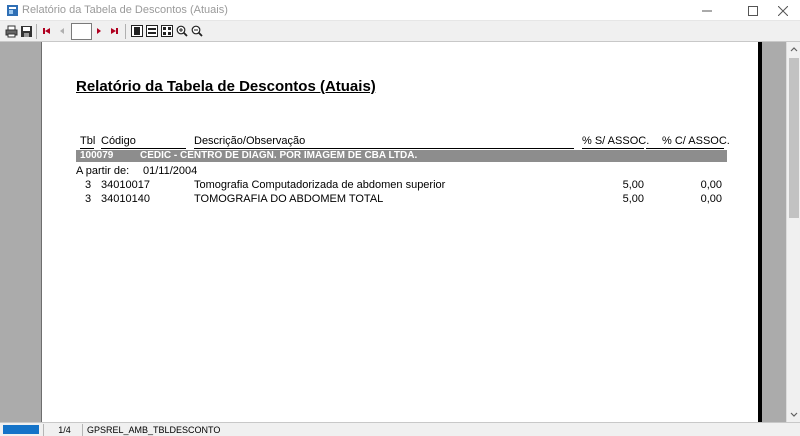  Describe the element at coordinates (711, 199) in the screenshot. I see `row-2-pct-com-assoc: 0,00` at that location.